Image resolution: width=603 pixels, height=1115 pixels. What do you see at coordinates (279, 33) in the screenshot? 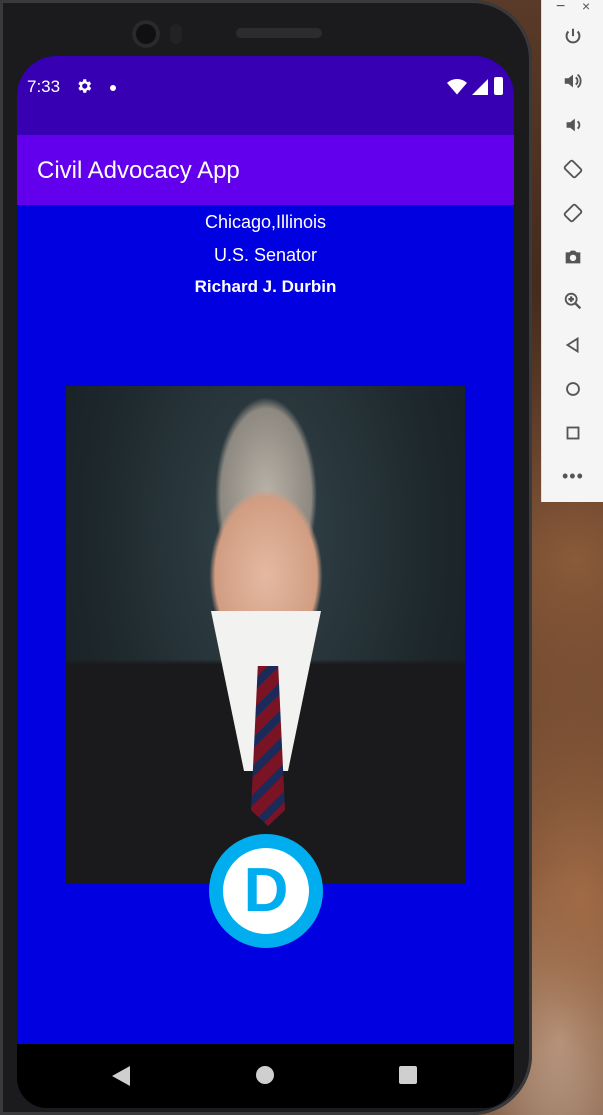
I see `earpiece-speaker` at bounding box center [279, 33].